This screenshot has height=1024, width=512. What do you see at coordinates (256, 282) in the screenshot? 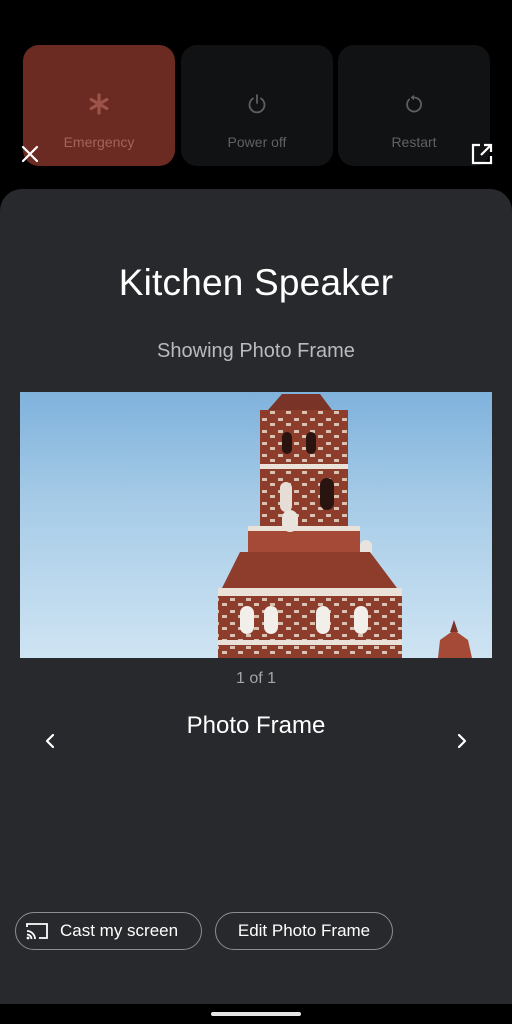
I see `device-title: Kitchen Speaker` at bounding box center [256, 282].